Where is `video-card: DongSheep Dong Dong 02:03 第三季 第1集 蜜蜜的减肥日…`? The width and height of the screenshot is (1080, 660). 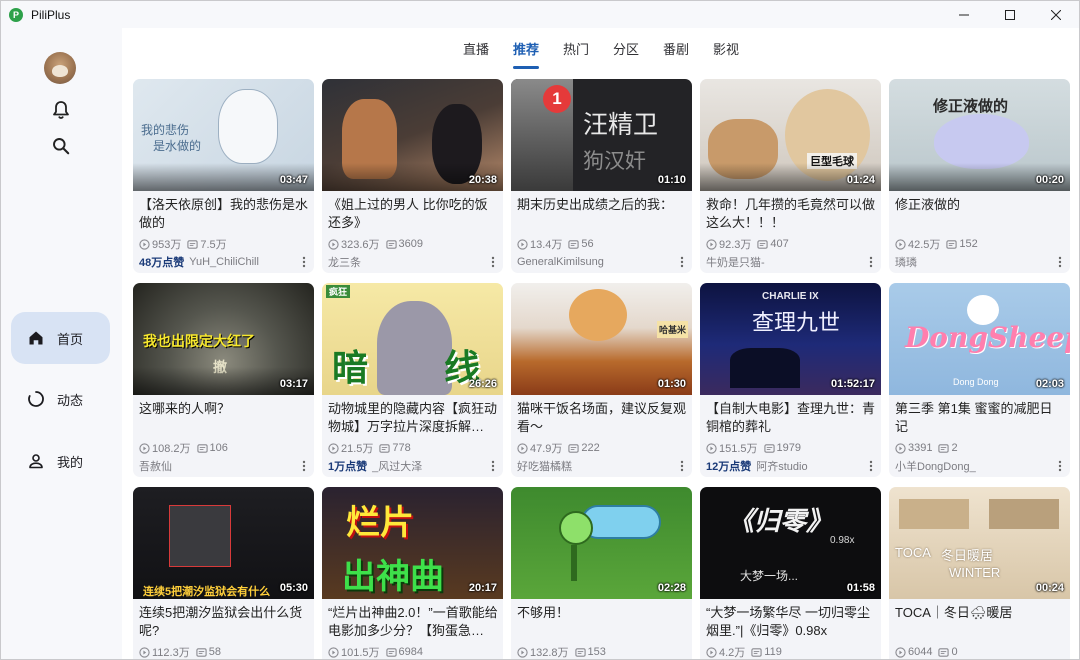
video-card: DongSheep Dong Dong 02:03 第三季 第1集 蜜蜜的减肥日… is located at coordinates (979, 380).